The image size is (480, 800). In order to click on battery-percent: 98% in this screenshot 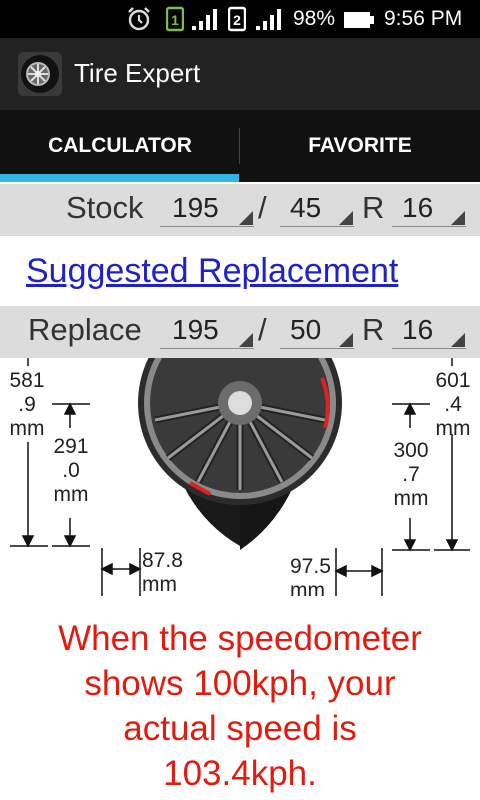, I will do `click(314, 18)`.